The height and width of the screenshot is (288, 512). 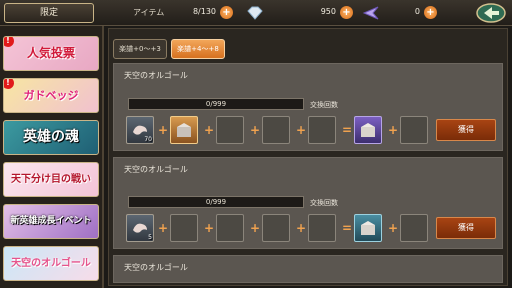 I want to click on exchange-panel: 天空のオルゴール, so click(x=308, y=269).